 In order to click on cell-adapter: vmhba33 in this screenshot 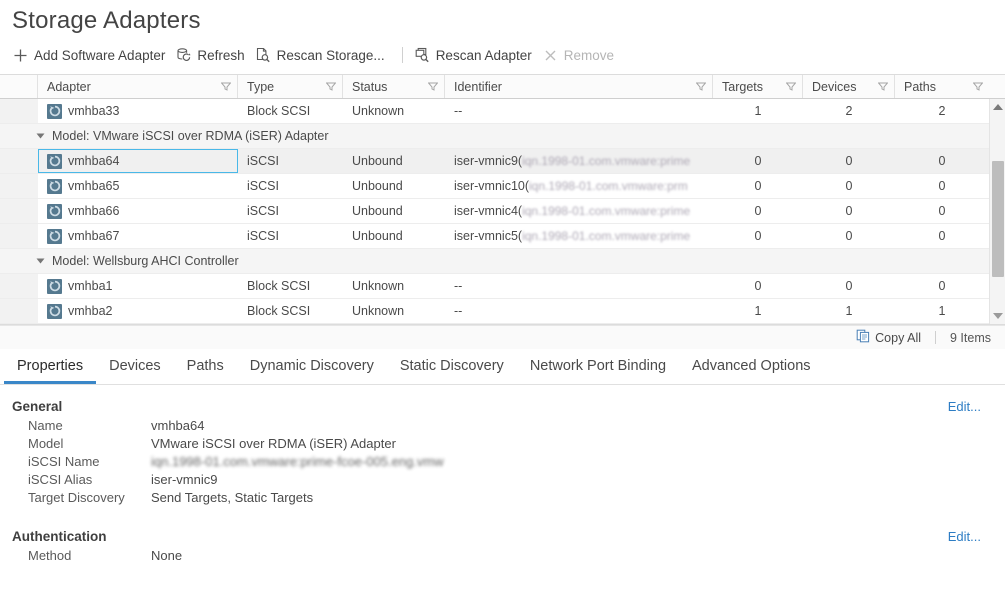, I will do `click(138, 111)`.